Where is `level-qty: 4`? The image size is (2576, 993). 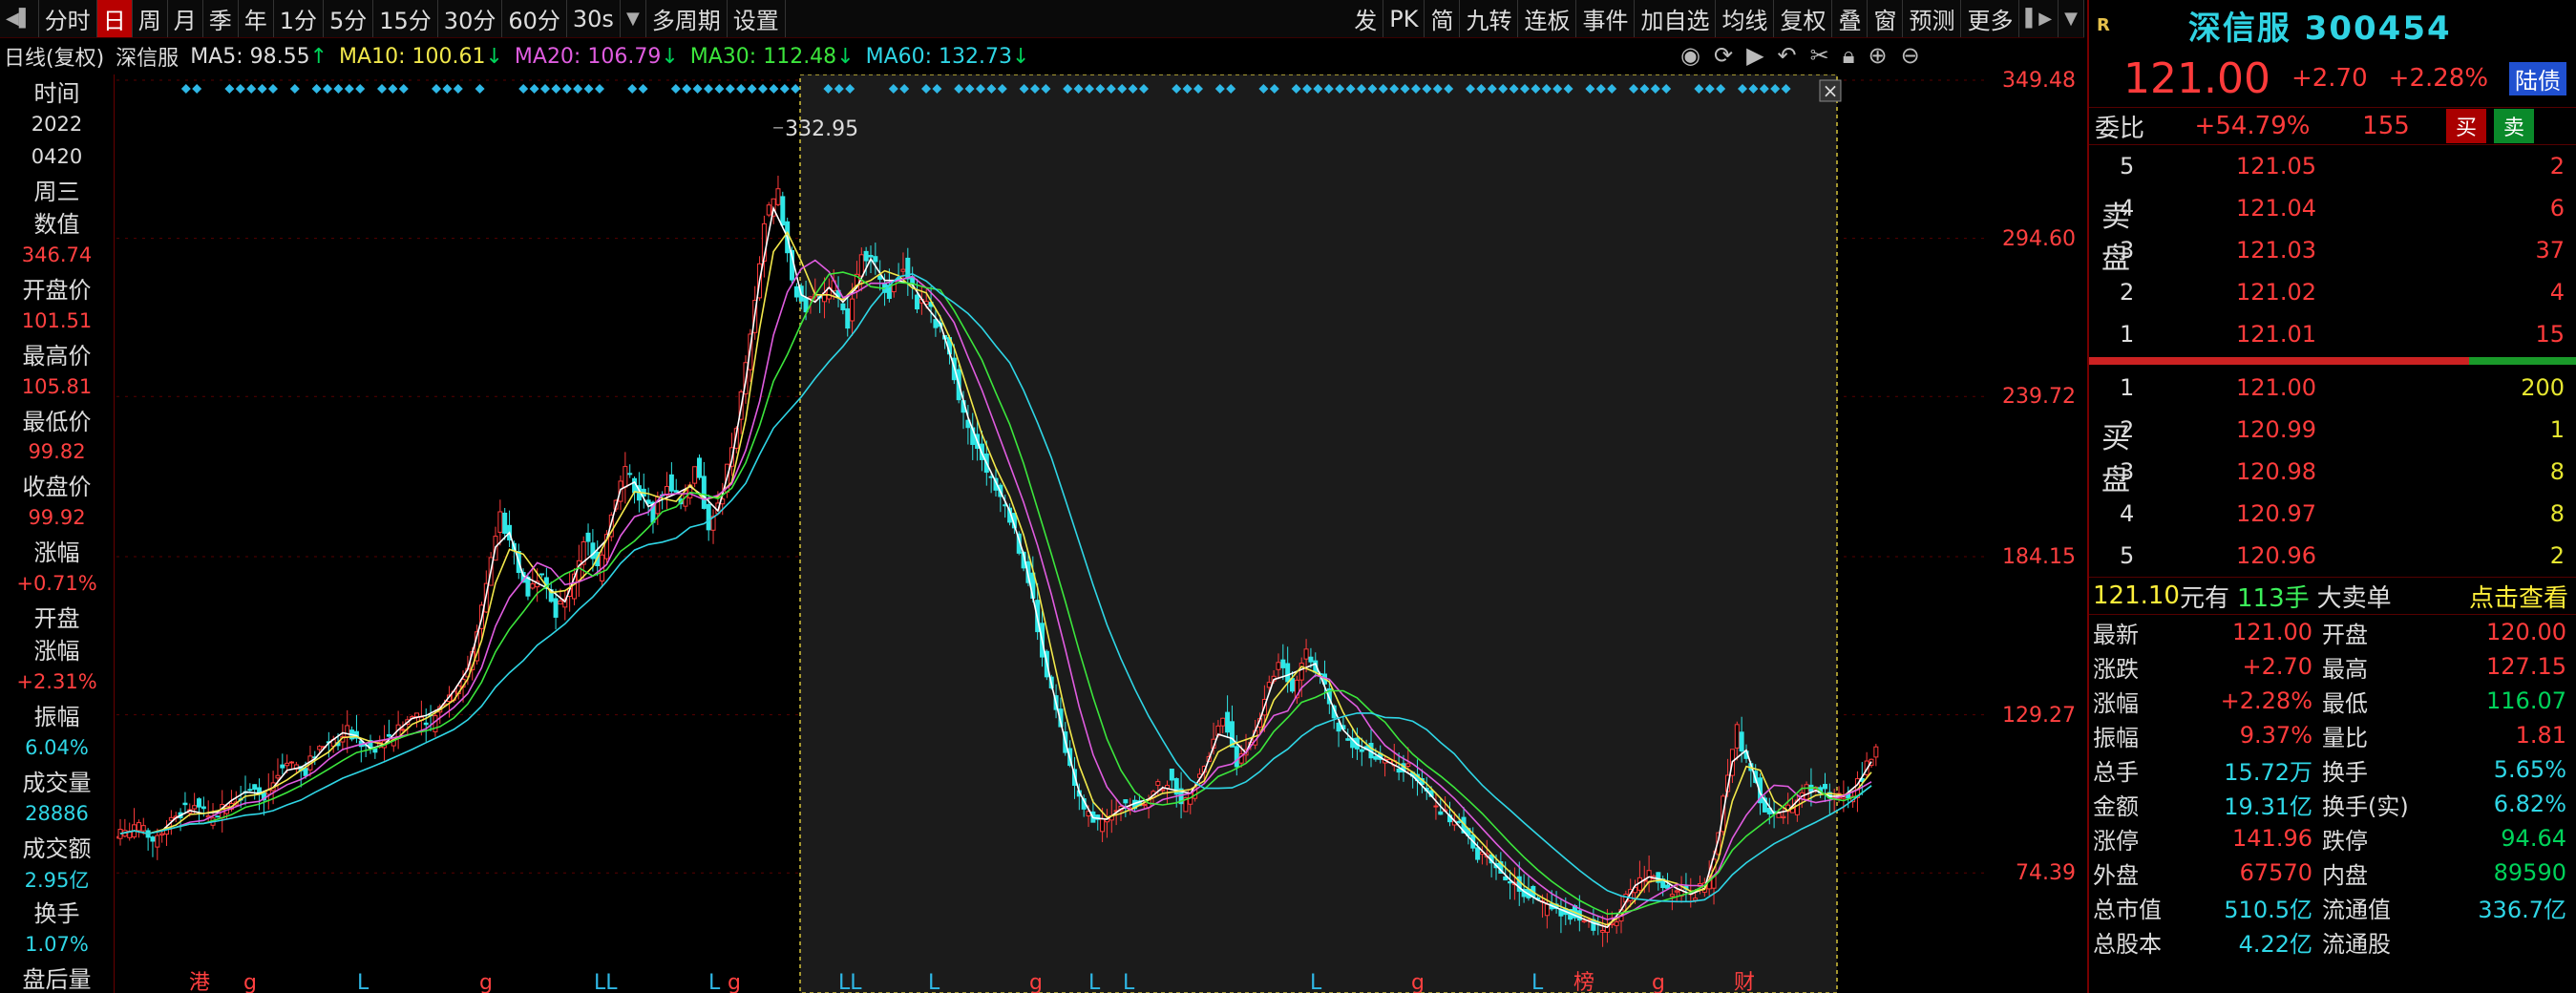 level-qty: 4 is located at coordinates (2557, 292).